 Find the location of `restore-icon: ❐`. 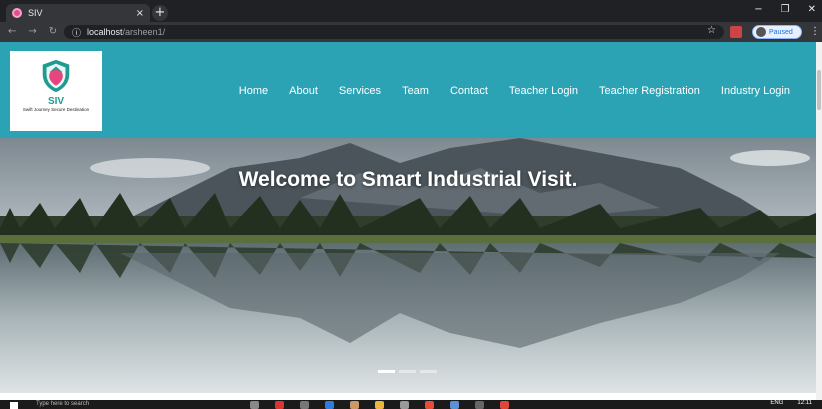

restore-icon: ❐ is located at coordinates (785, 9).